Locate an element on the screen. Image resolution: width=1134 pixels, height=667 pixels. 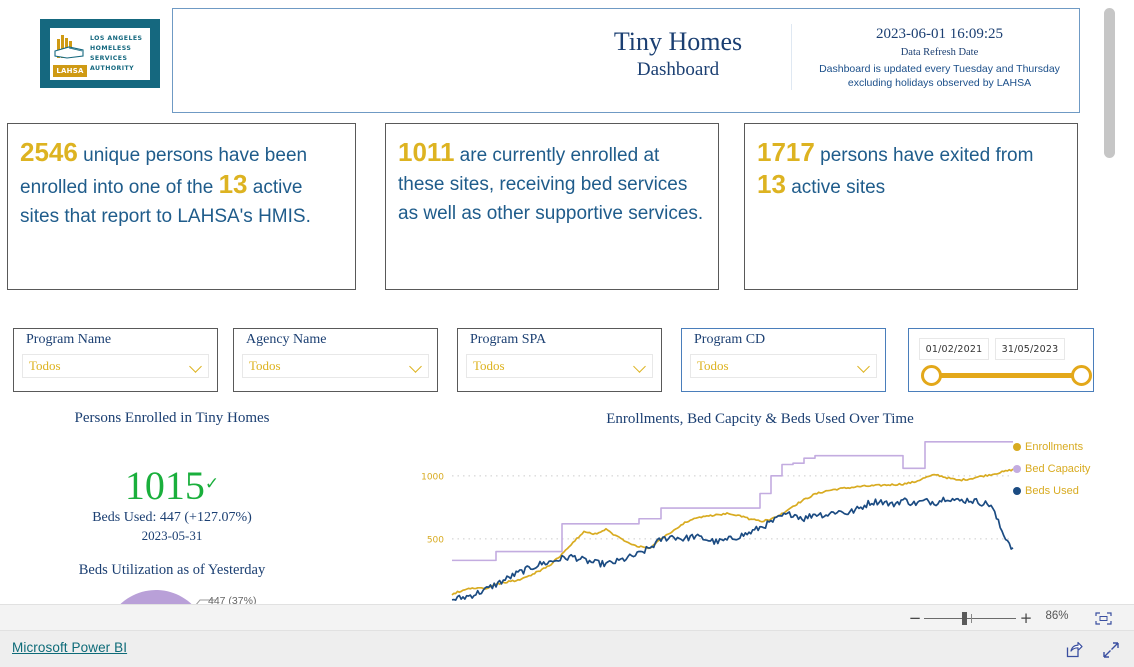
kpi-metric-text: persons have exited from is located at coordinates (924, 155).